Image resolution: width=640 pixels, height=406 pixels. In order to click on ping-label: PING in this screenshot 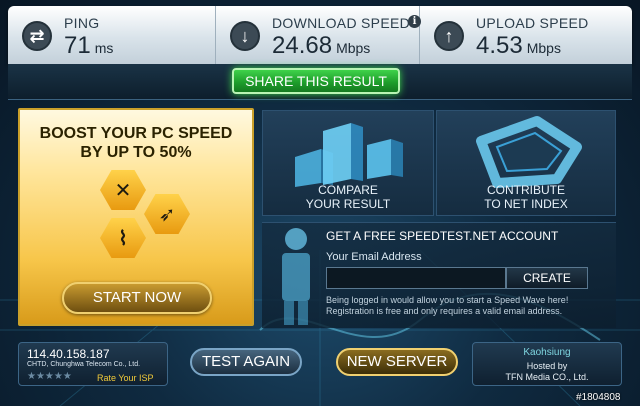, I will do `click(82, 23)`.